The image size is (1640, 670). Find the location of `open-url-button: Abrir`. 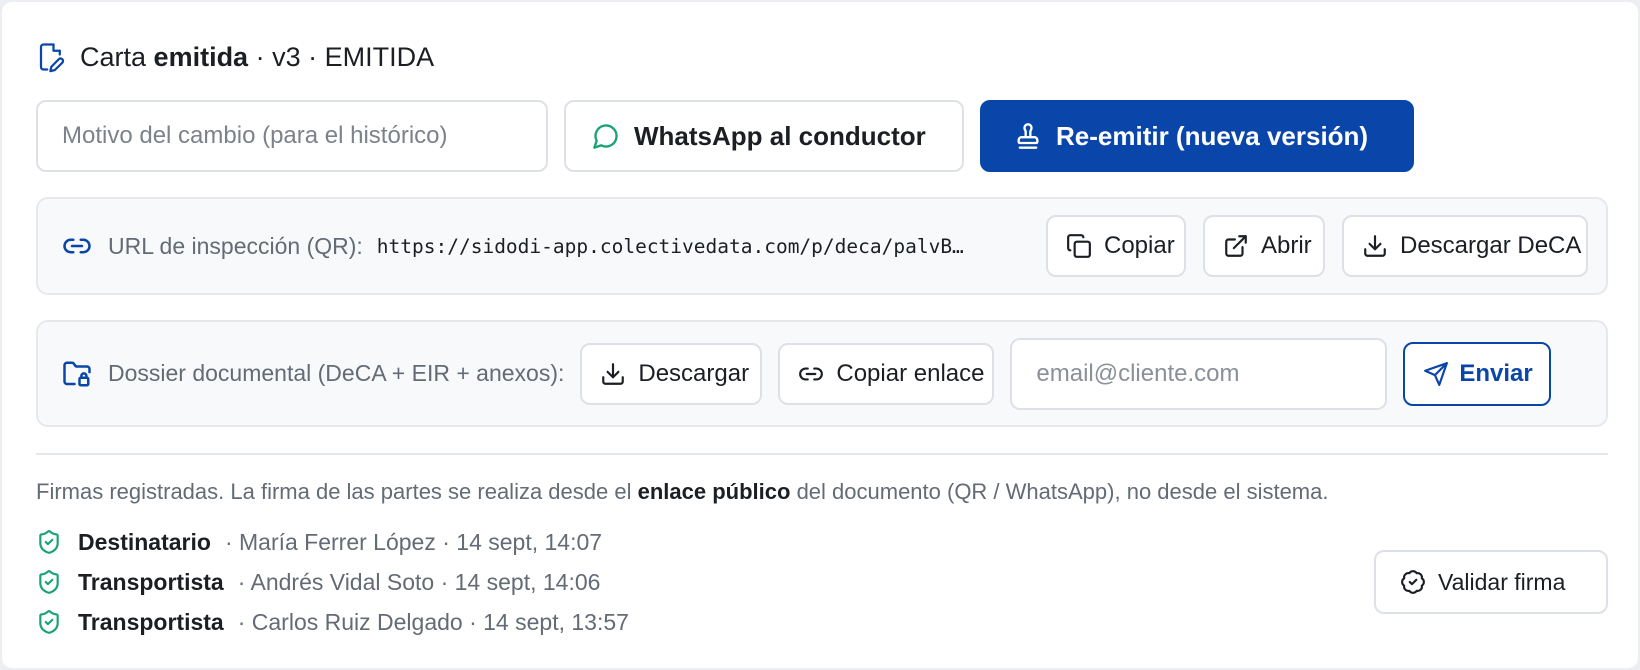

open-url-button: Abrir is located at coordinates (1264, 246).